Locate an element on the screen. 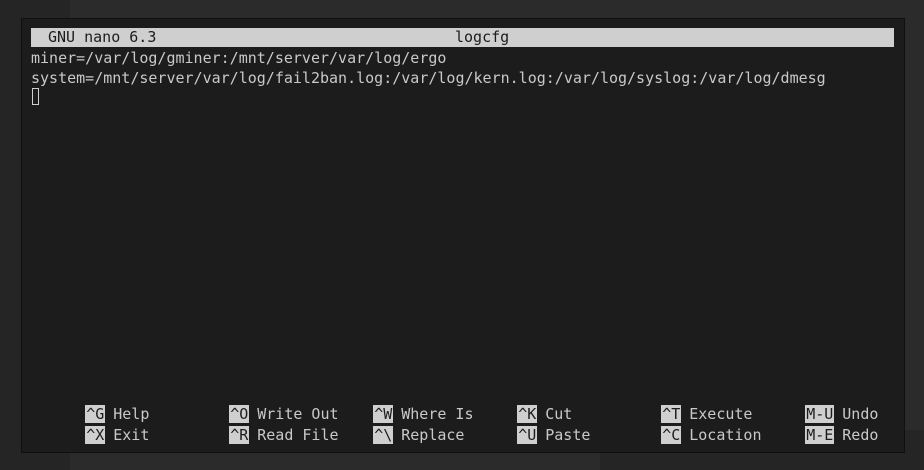 The height and width of the screenshot is (470, 924). shortcut-label: Paste is located at coordinates (568, 435).